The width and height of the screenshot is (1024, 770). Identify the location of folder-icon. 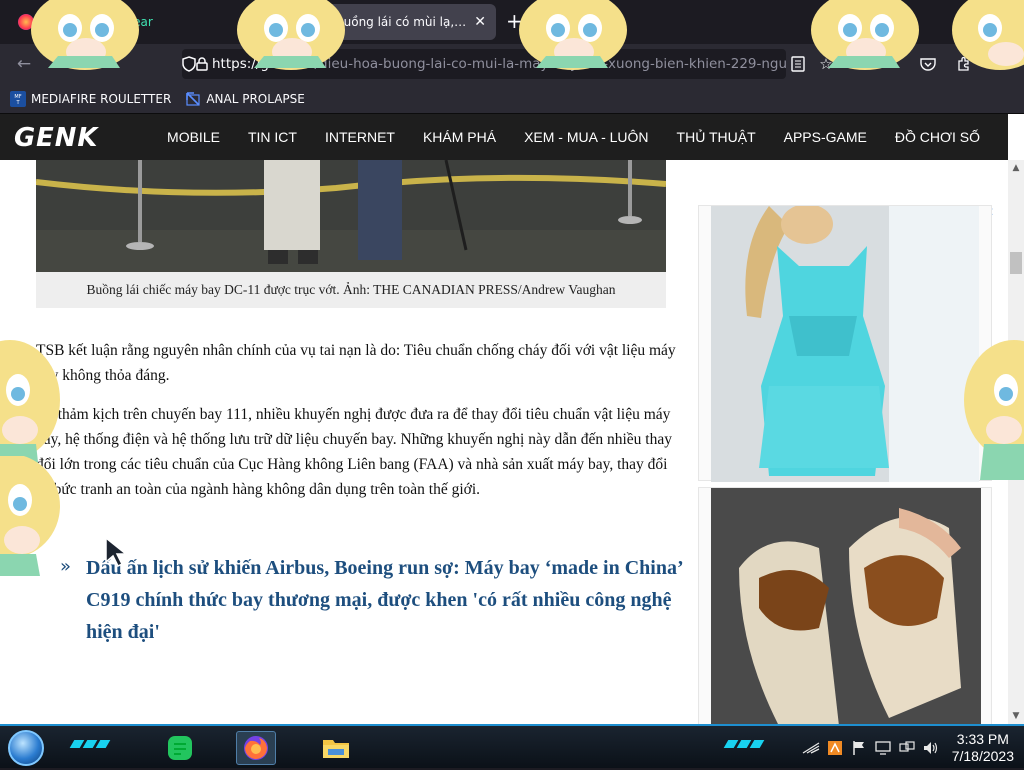
(193, 98).